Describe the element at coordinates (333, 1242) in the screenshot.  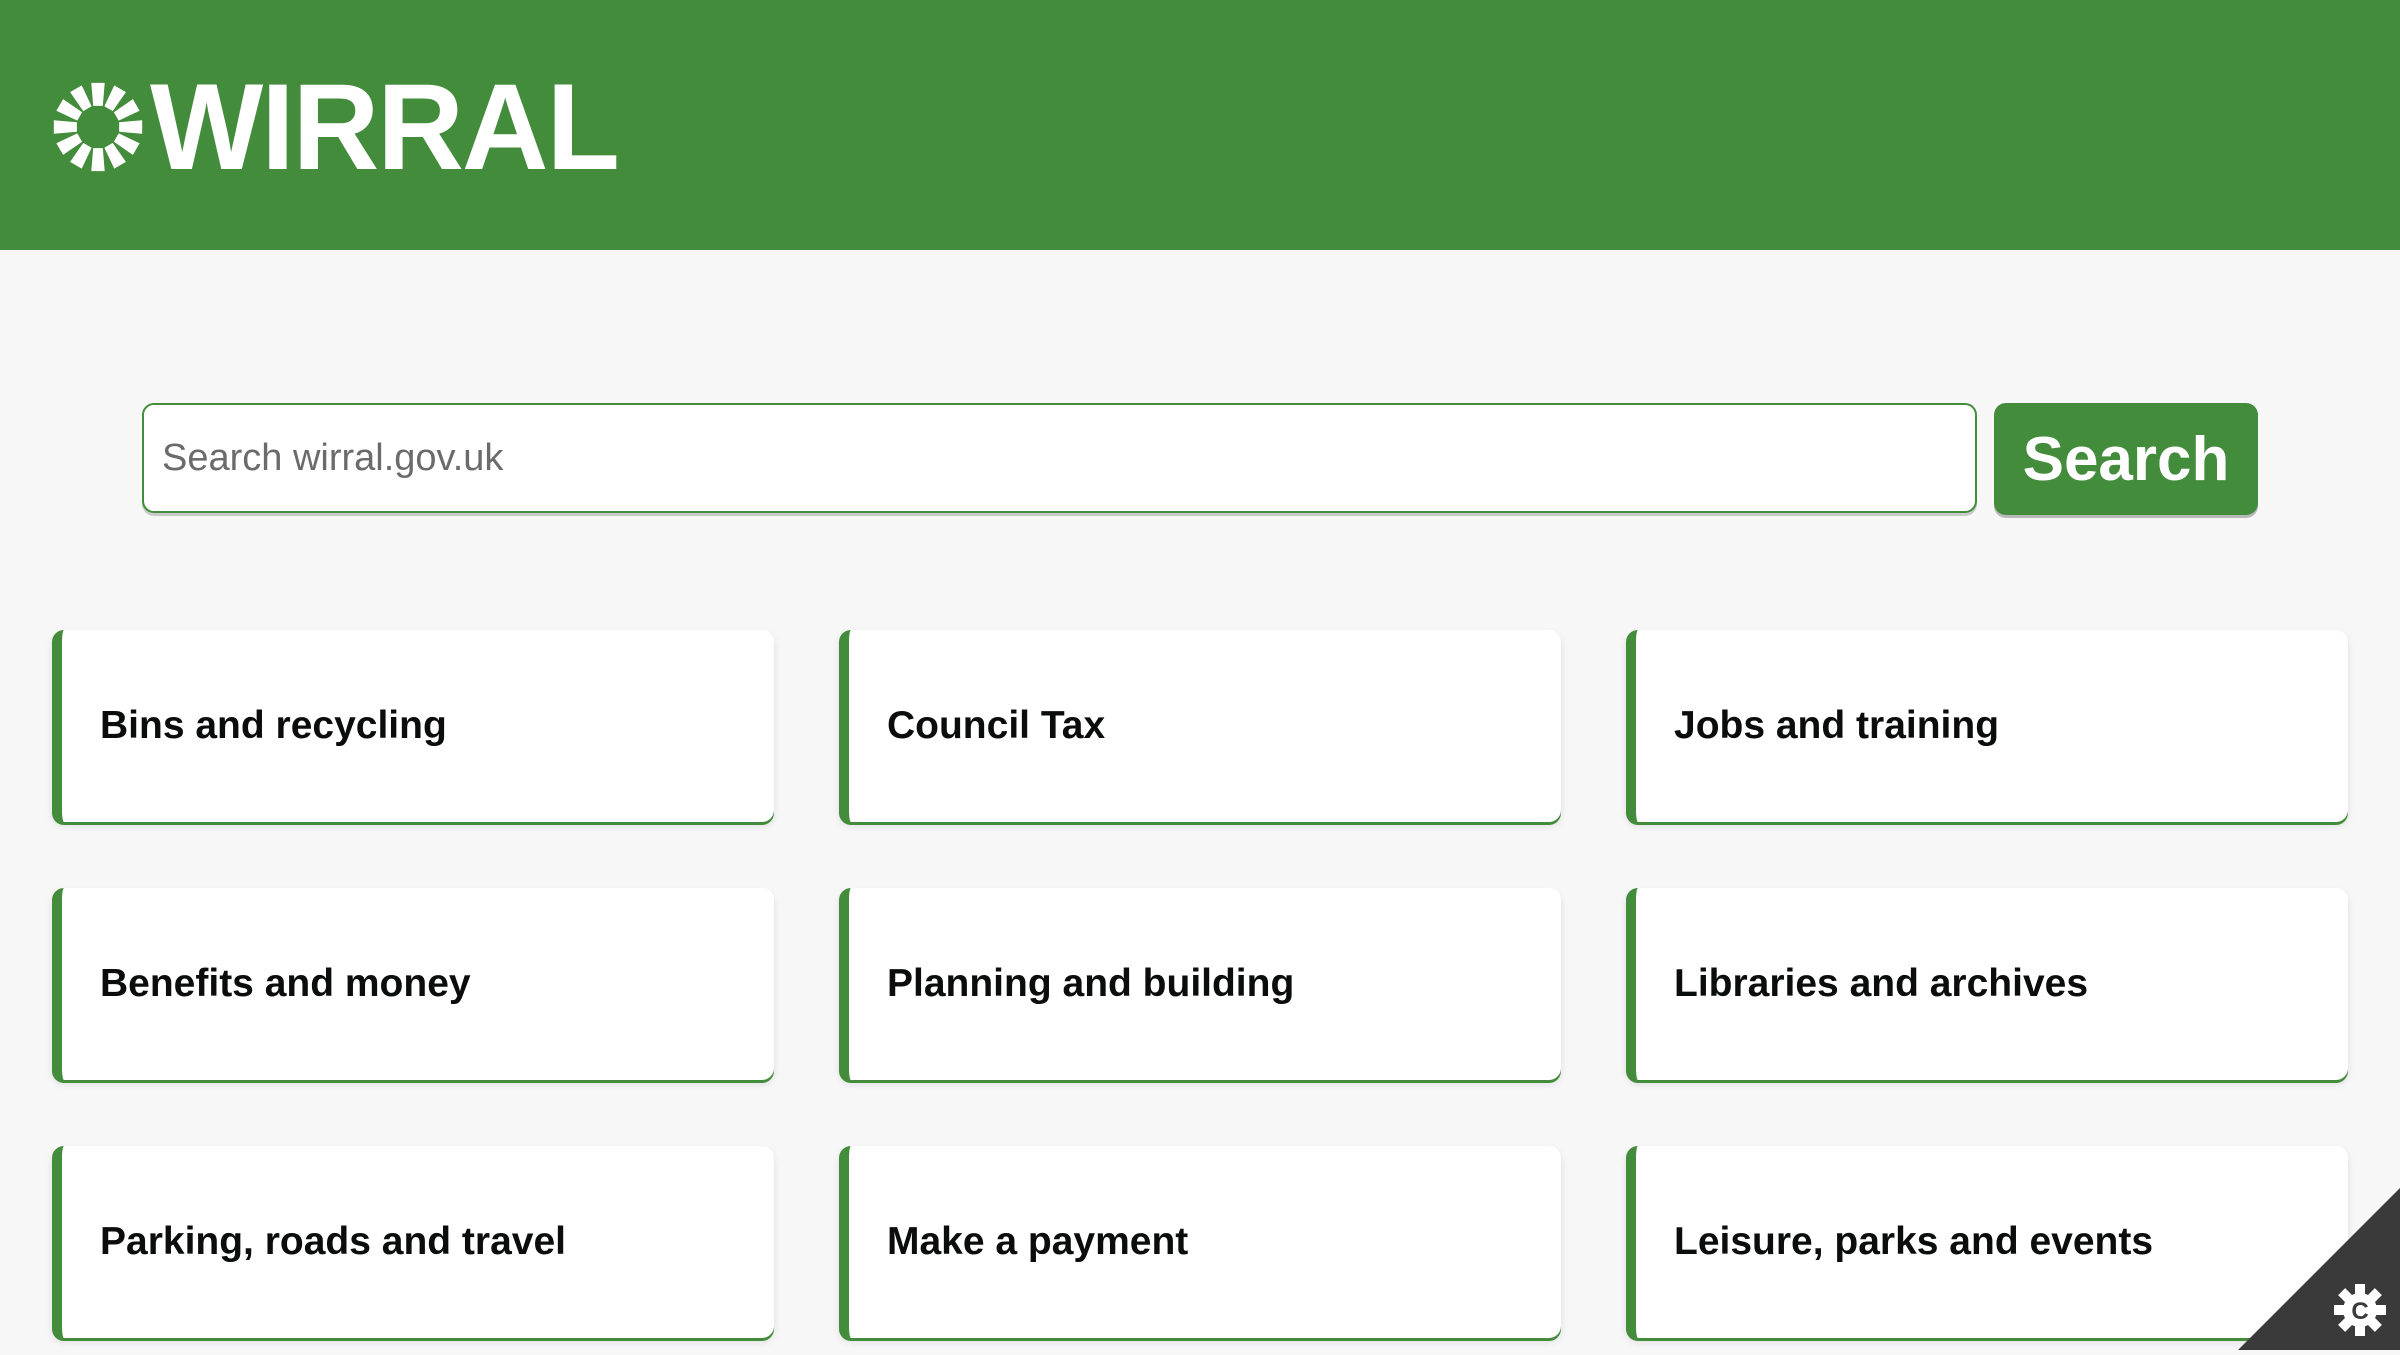
I see `tile-label: Parking, roads and travel` at that location.